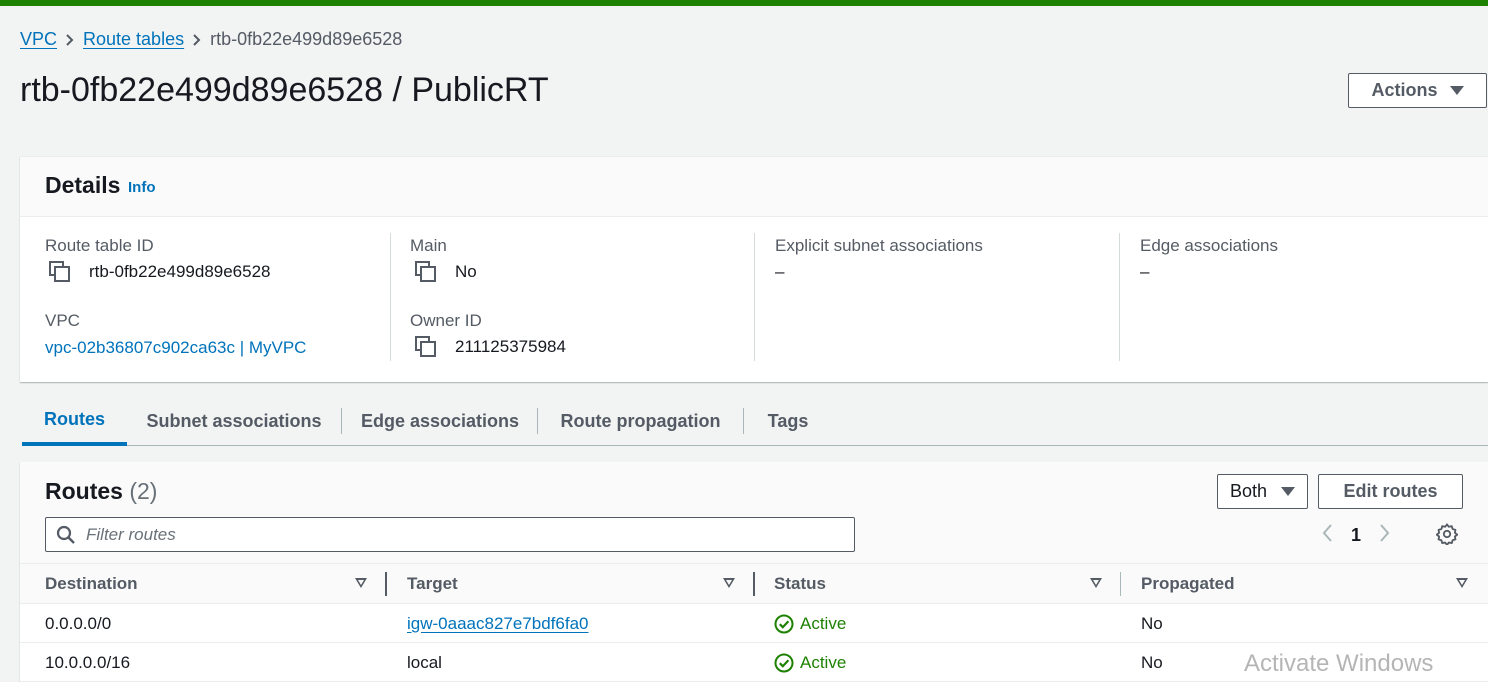 The height and width of the screenshot is (682, 1488). Describe the element at coordinates (497, 624) in the screenshot. I see `target-link: igw-0aaac827e7bdf6fa0` at that location.